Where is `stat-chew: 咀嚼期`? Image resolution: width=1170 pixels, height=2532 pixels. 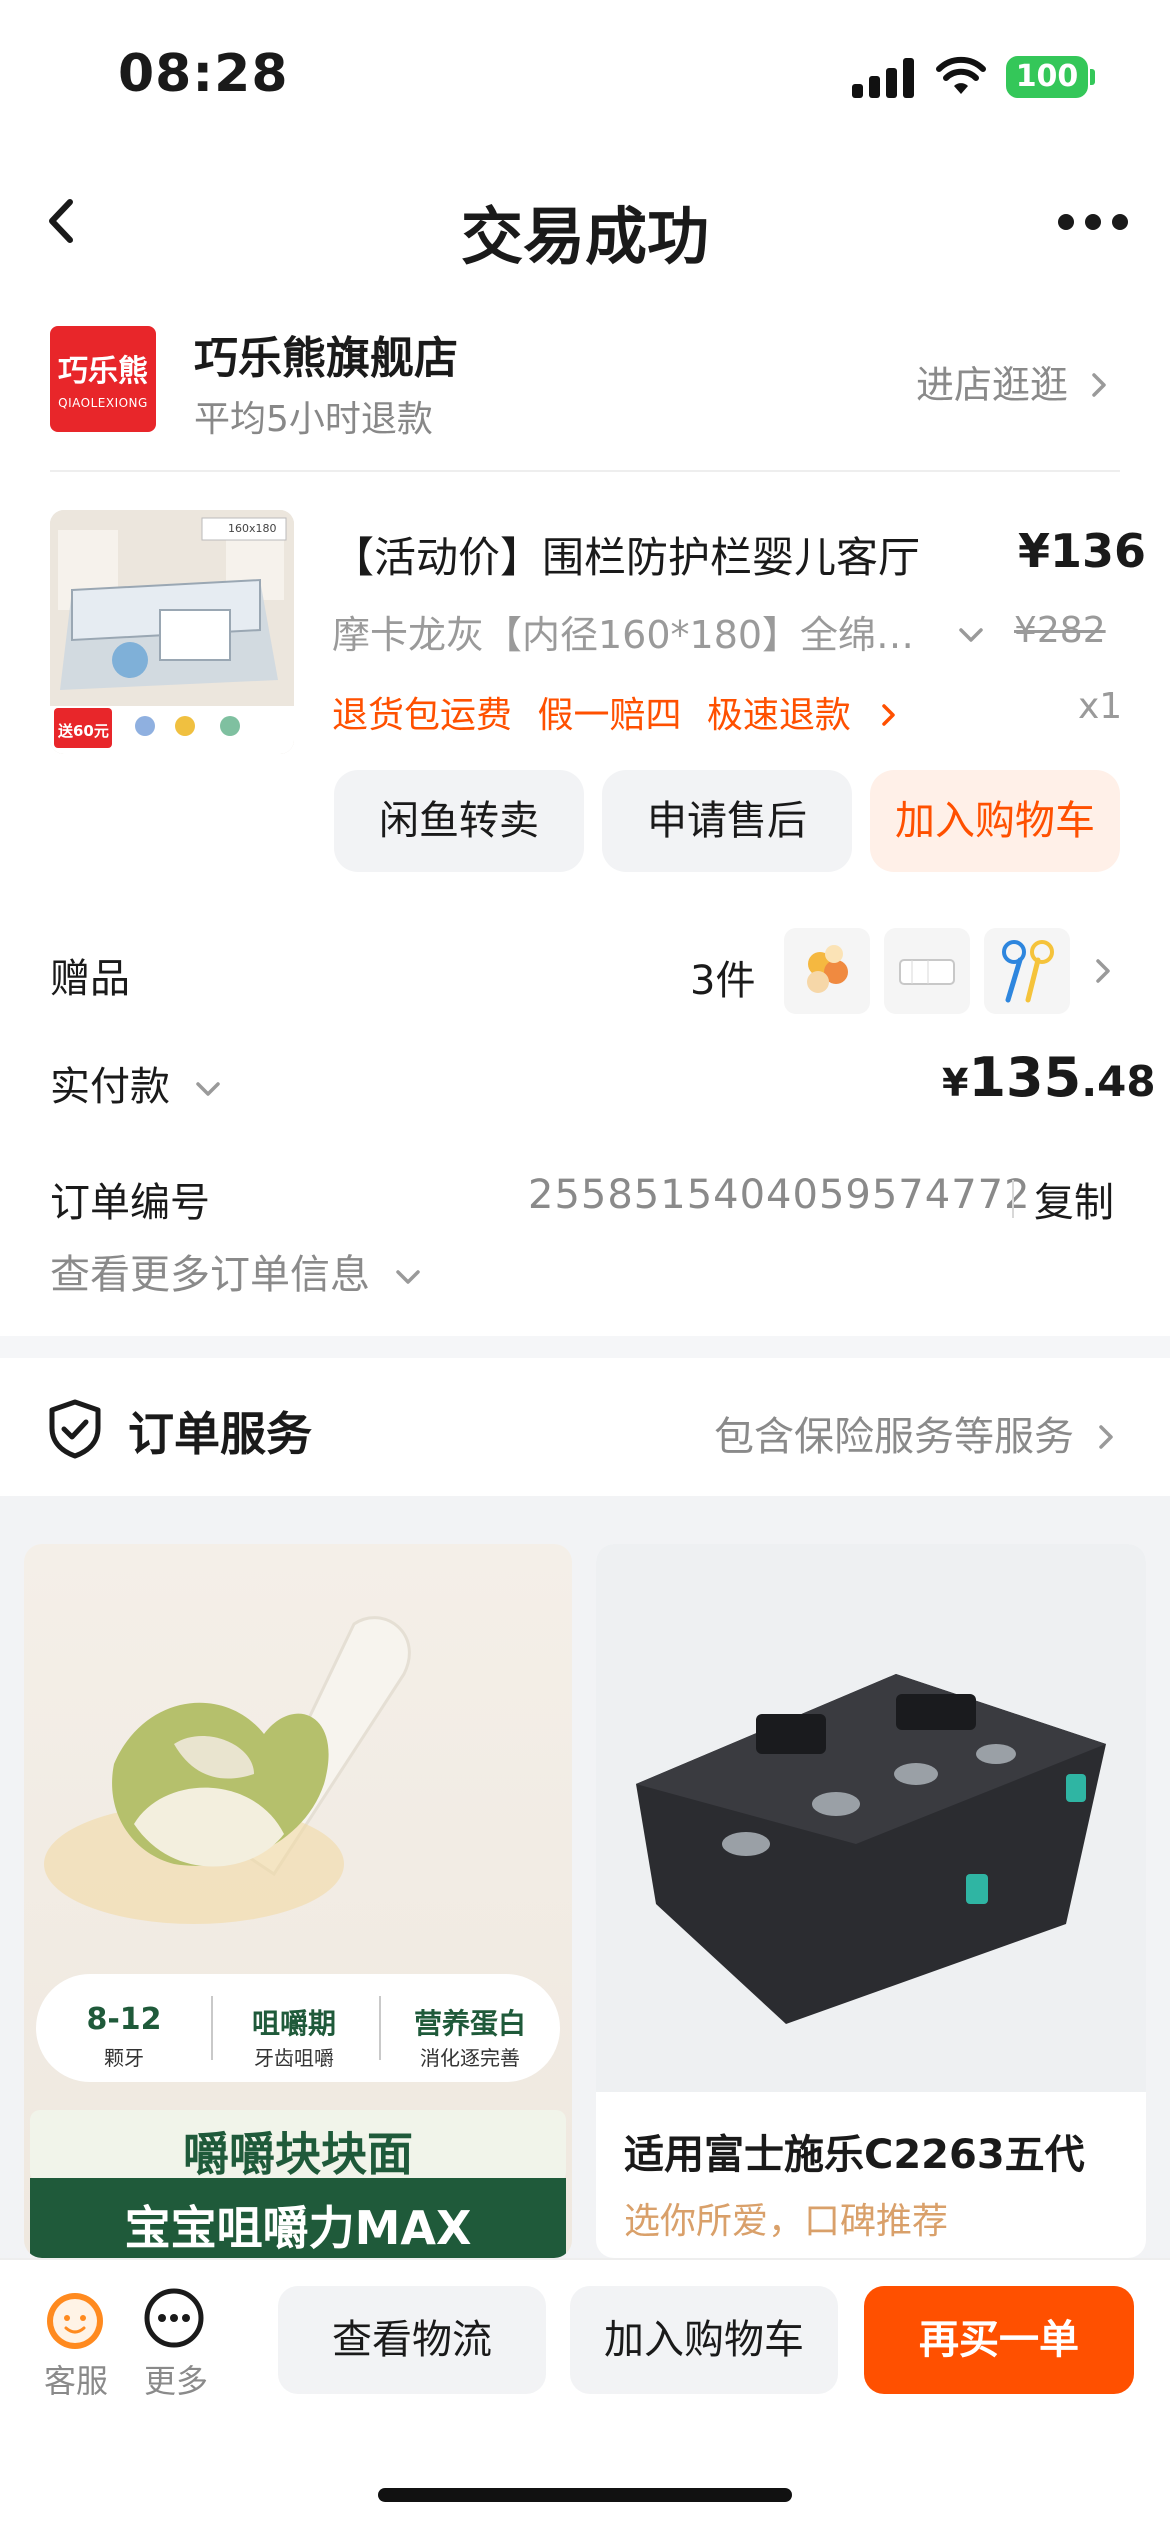 stat-chew: 咀嚼期 is located at coordinates (293, 2023).